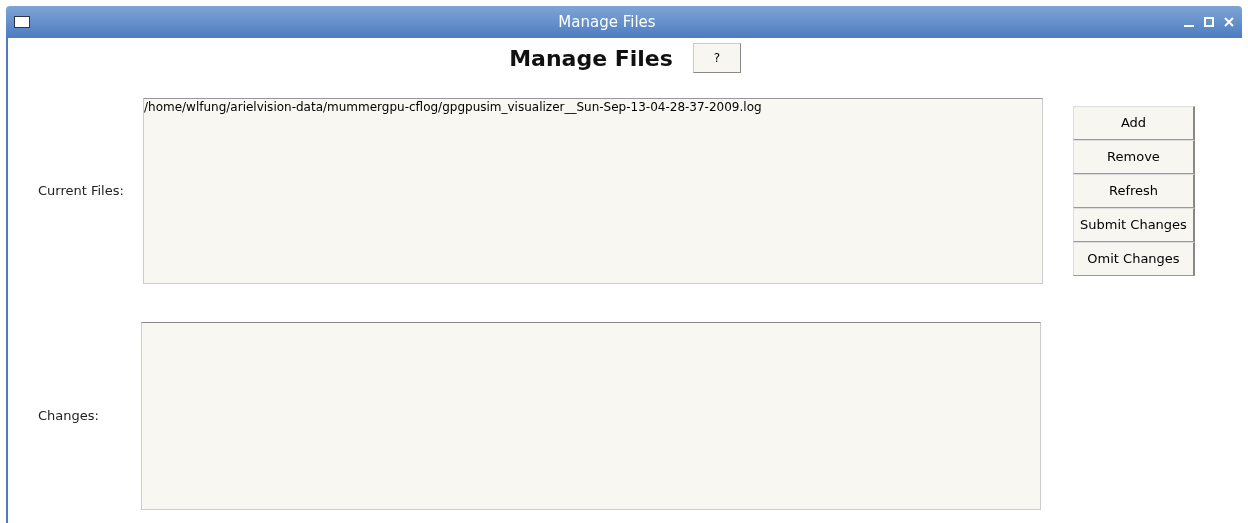  What do you see at coordinates (591, 58) in the screenshot?
I see `dialog-heading: Manage Files` at bounding box center [591, 58].